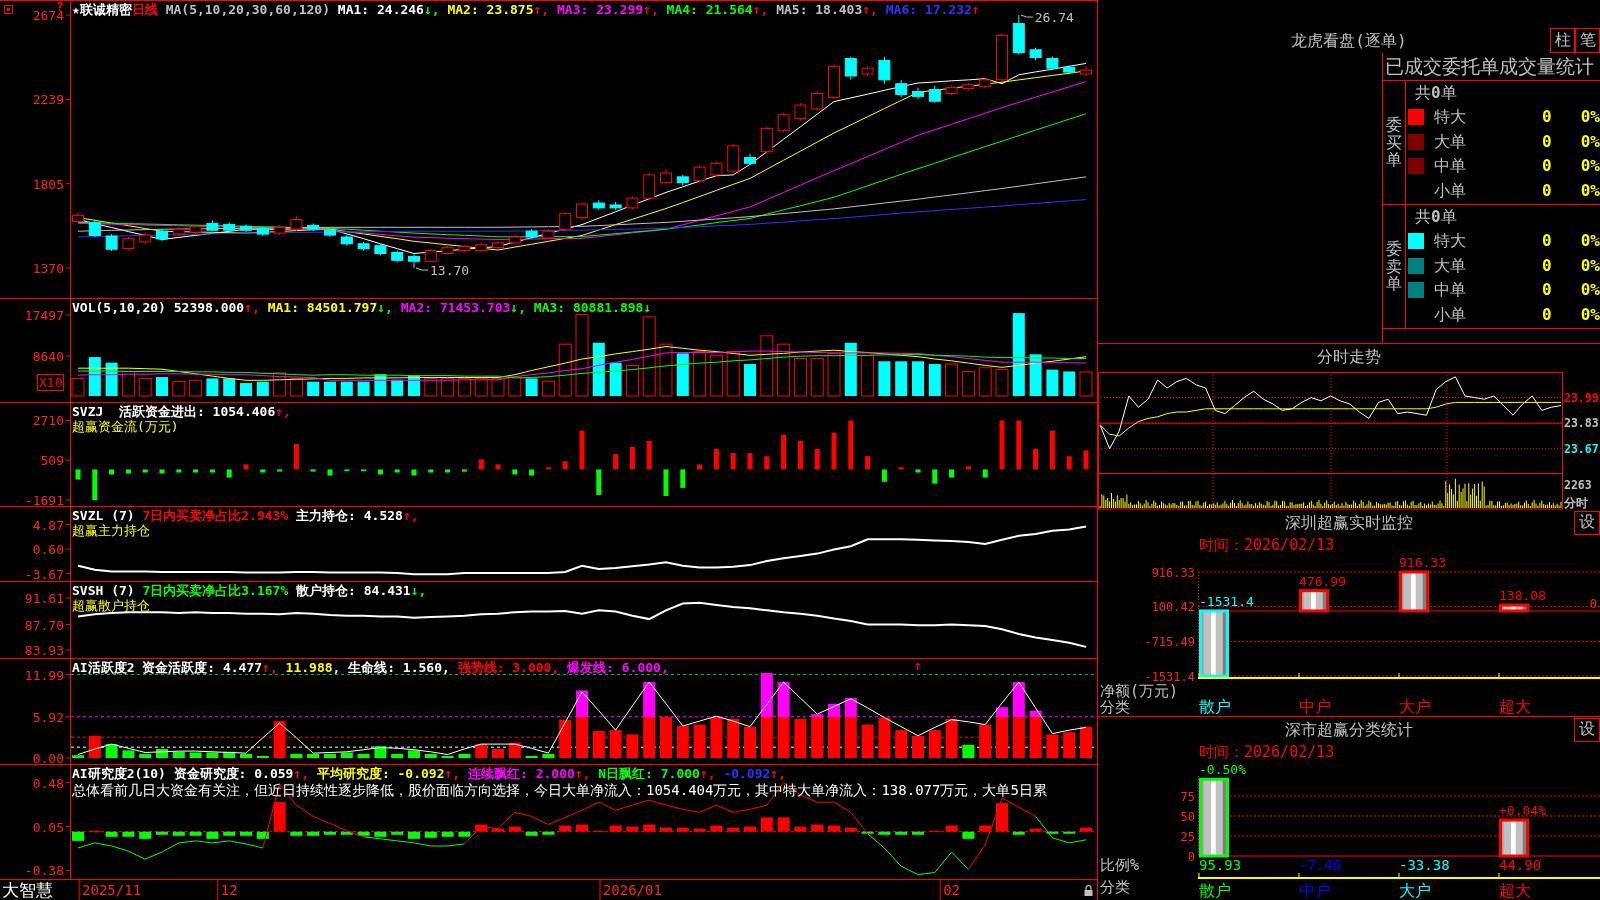 The height and width of the screenshot is (900, 1600). Describe the element at coordinates (1047, 18) in the screenshot. I see `price-callout: 26.74` at that location.